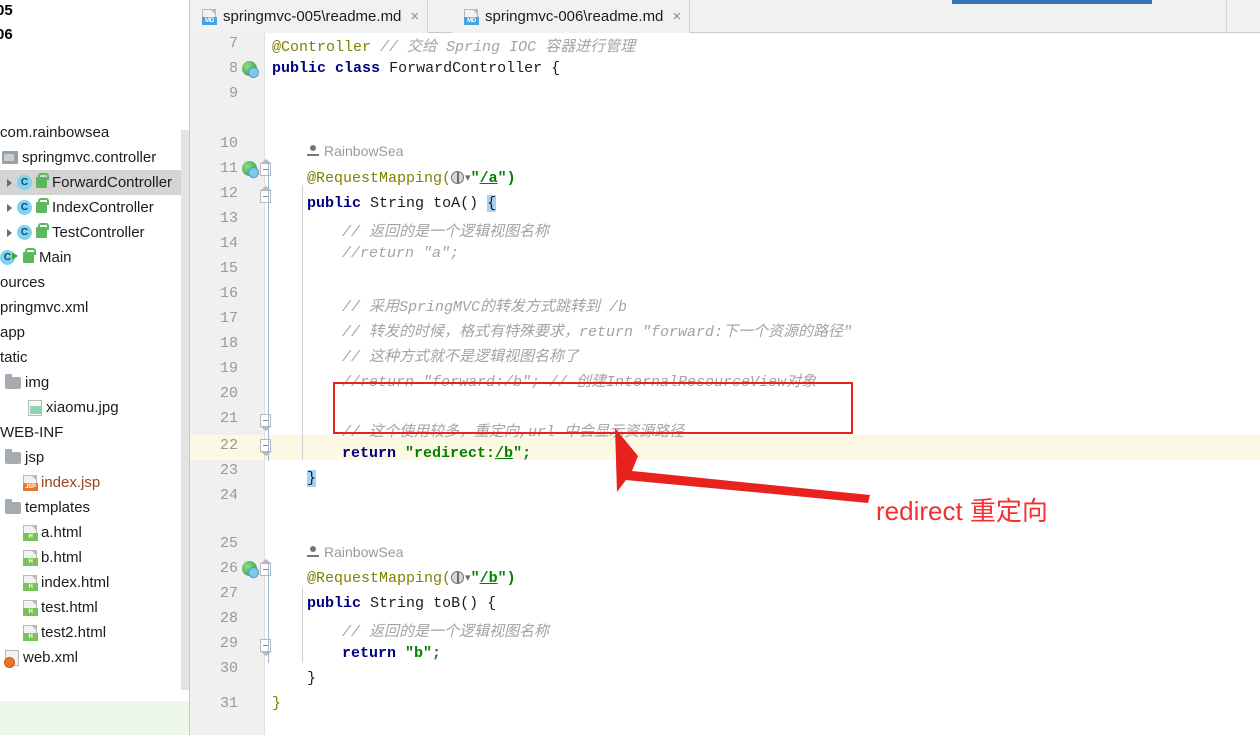 The width and height of the screenshot is (1260, 735). What do you see at coordinates (522, 453) in the screenshot?
I see `string-quote: ";` at bounding box center [522, 453].